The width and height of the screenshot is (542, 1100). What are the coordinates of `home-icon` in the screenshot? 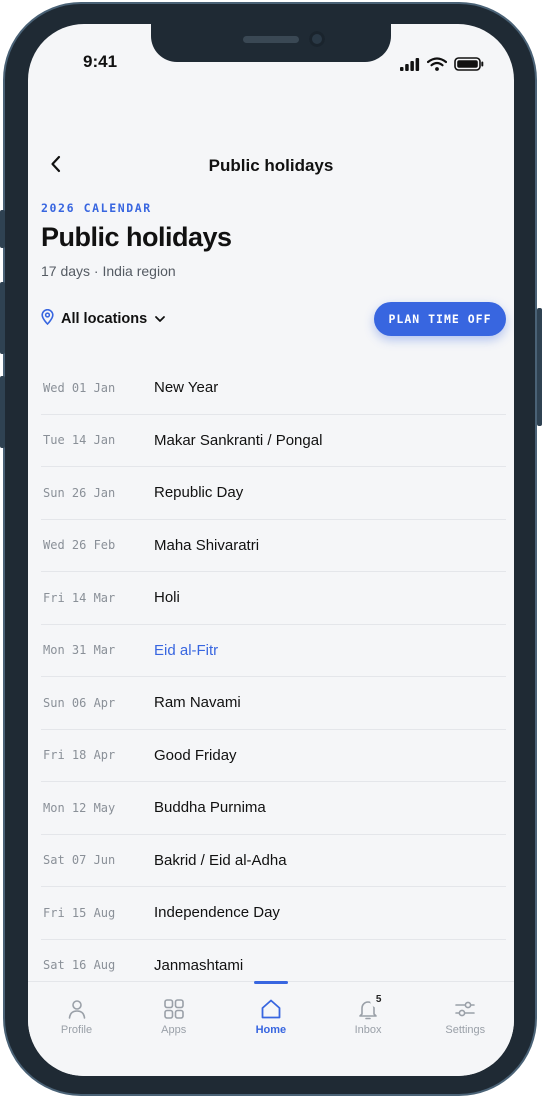 It's located at (271, 1009).